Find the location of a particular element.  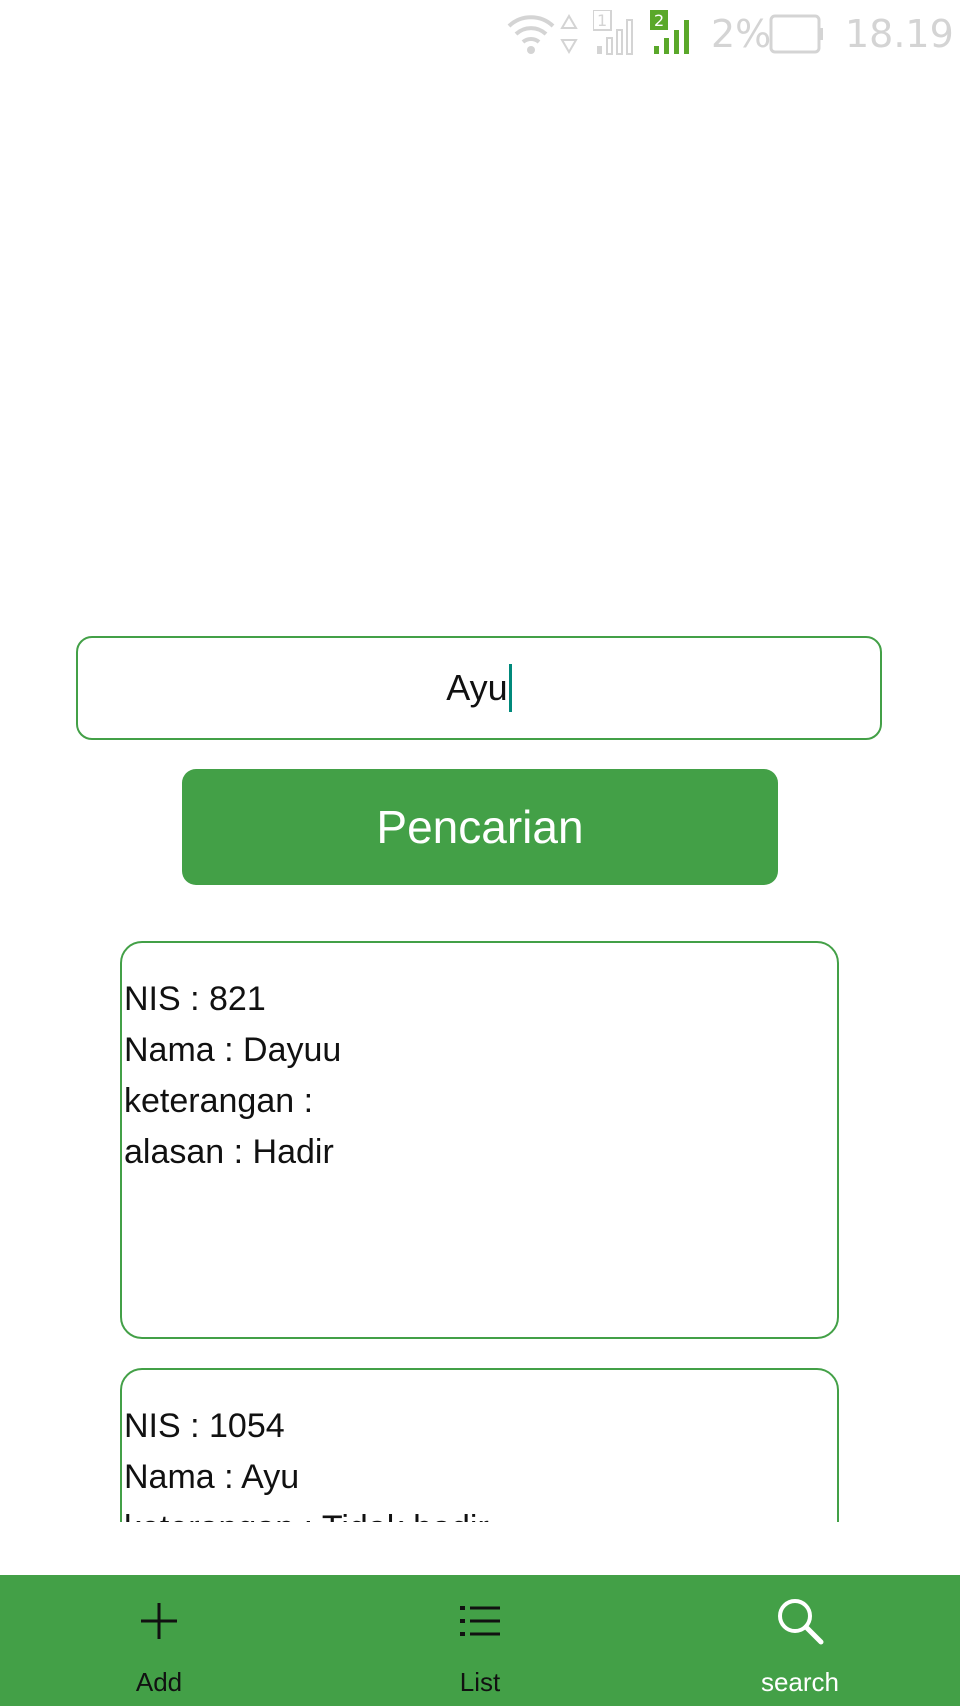

nama-label: Nama : Dayuu is located at coordinates (233, 1050).